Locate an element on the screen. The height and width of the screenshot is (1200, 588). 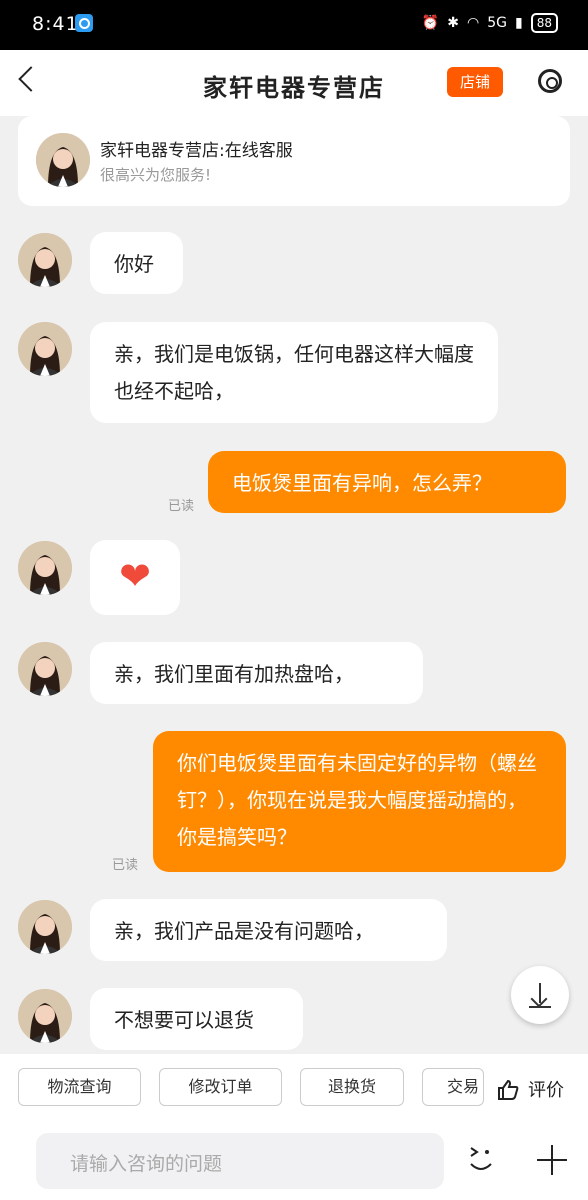
battery-indicator: 88 is located at coordinates (544, 23).